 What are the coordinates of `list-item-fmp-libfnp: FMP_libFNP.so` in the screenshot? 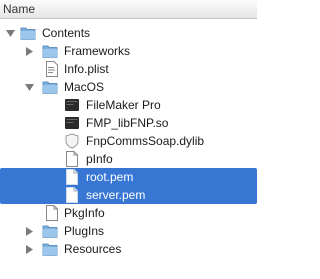 It's located at (128, 123).